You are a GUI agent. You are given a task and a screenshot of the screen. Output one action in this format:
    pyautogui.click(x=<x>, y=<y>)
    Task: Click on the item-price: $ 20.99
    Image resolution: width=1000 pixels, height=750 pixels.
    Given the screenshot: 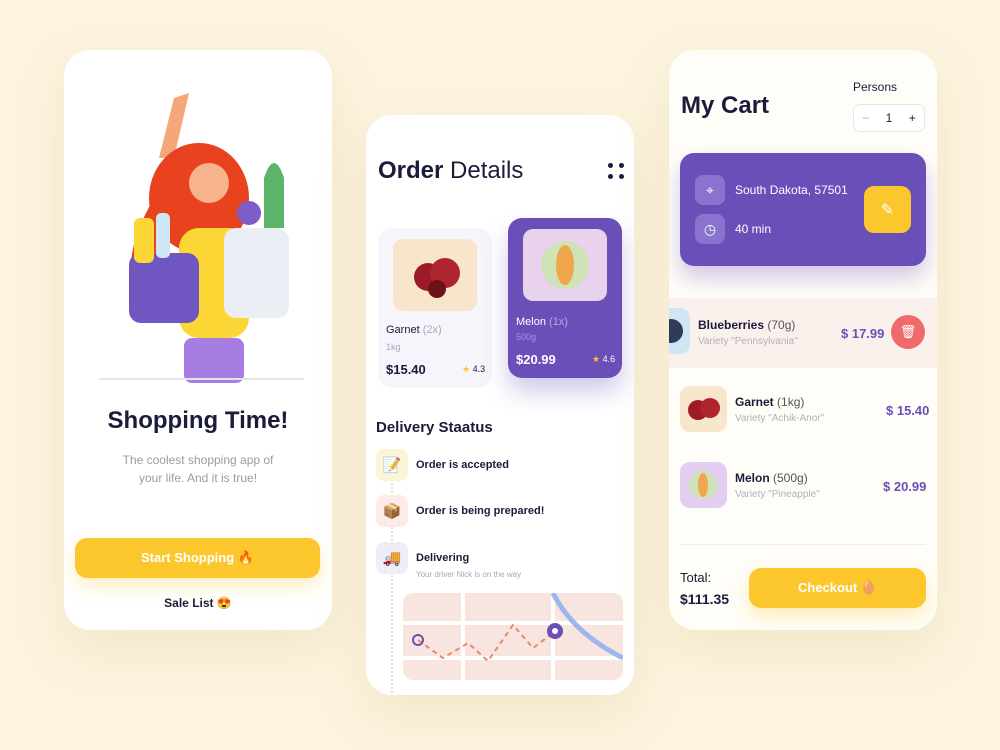 What is the action you would take?
    pyautogui.click(x=905, y=486)
    